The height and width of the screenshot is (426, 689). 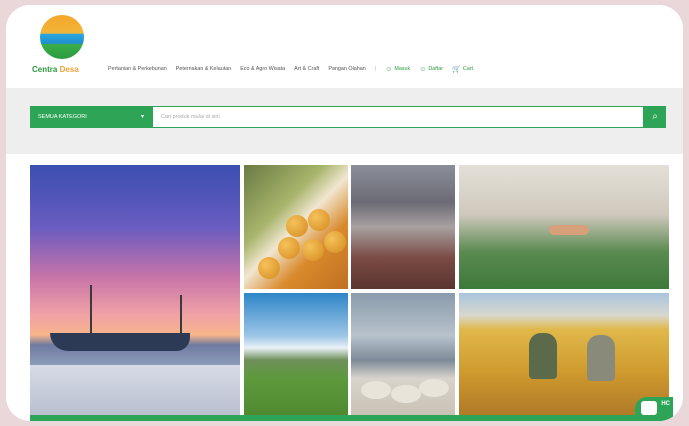 I want to click on banner-image-fish-sheep, so click(x=403, y=354).